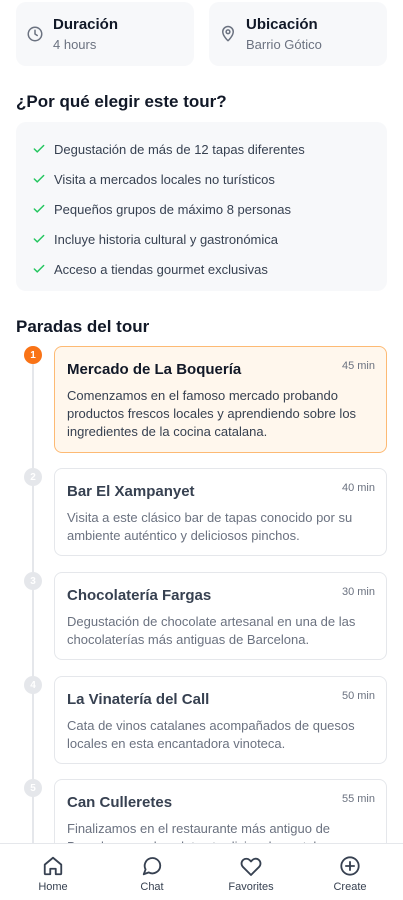 The image size is (403, 900). Describe the element at coordinates (152, 866) in the screenshot. I see `chat-bubble-icon` at that location.